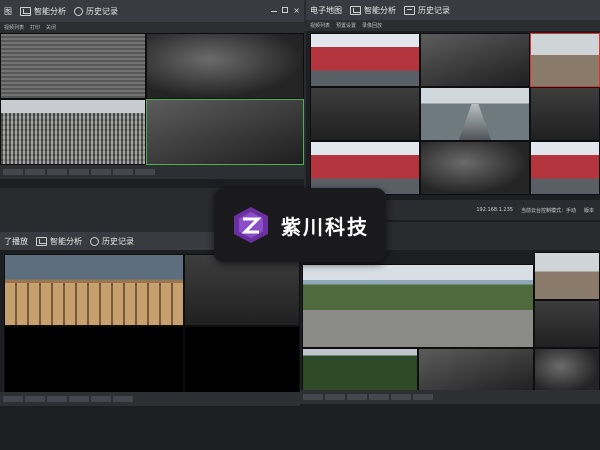 The width and height of the screenshot is (600, 450). Describe the element at coordinates (360, 371) in the screenshot. I see `camera-view-forest` at that location.